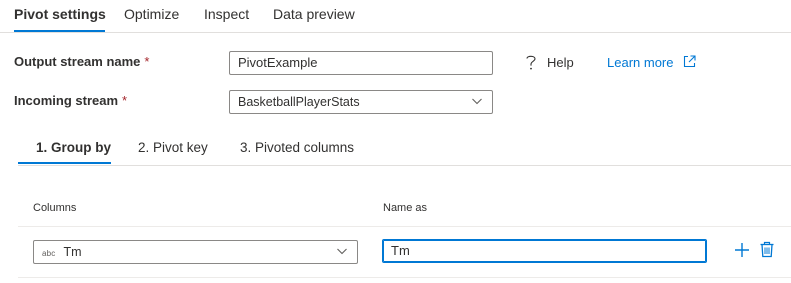 This screenshot has height=283, width=791. What do you see at coordinates (173, 147) in the screenshot?
I see `tab-pivot-key: 2. Pivot key` at bounding box center [173, 147].